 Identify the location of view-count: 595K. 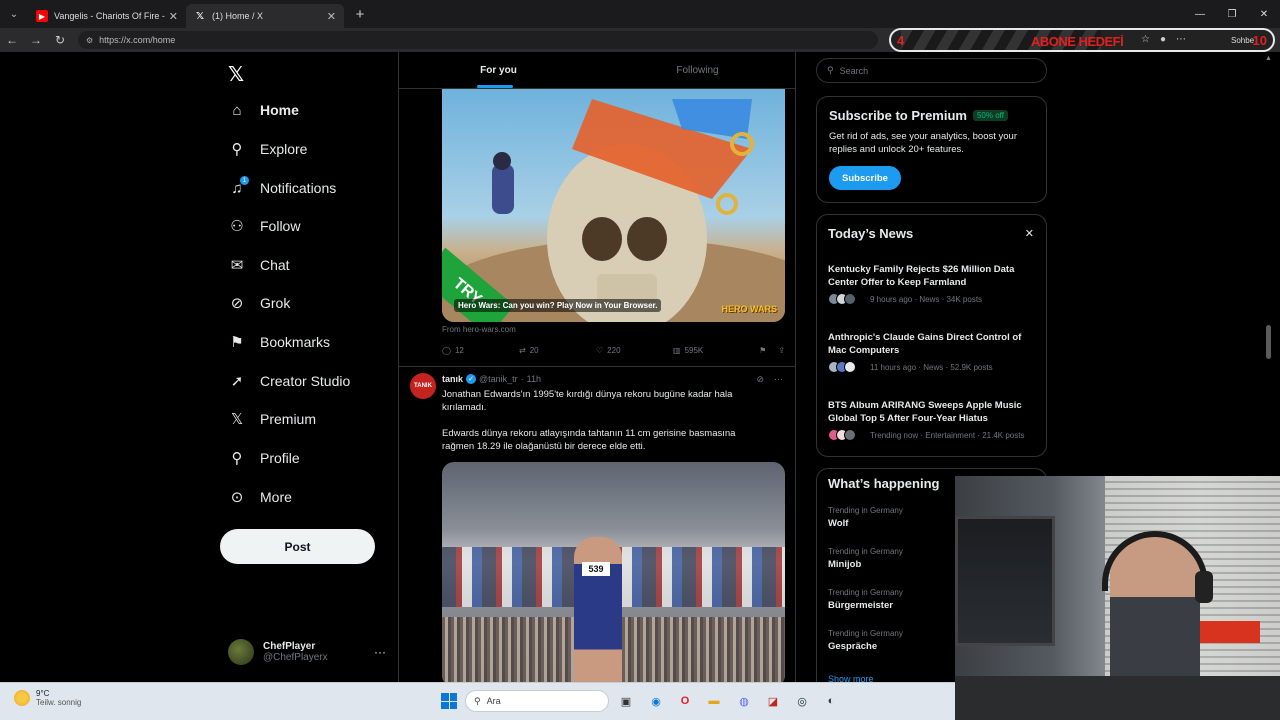
(694, 350).